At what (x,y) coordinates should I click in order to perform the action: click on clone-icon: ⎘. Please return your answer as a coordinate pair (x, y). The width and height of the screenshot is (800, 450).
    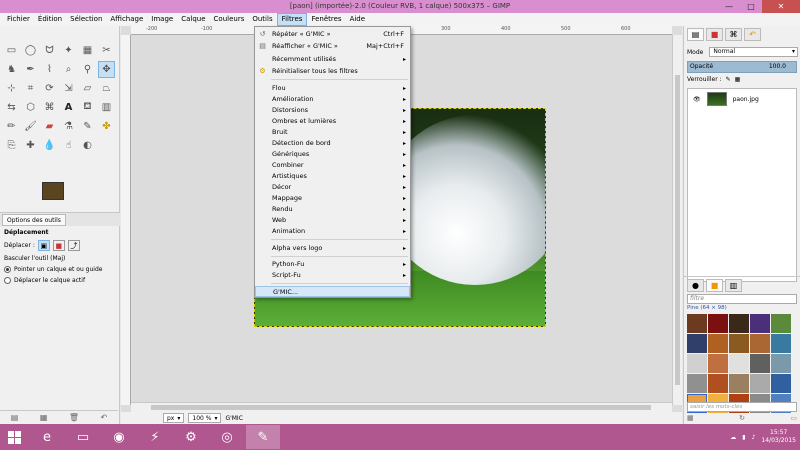
    Looking at the image, I should click on (11, 145).